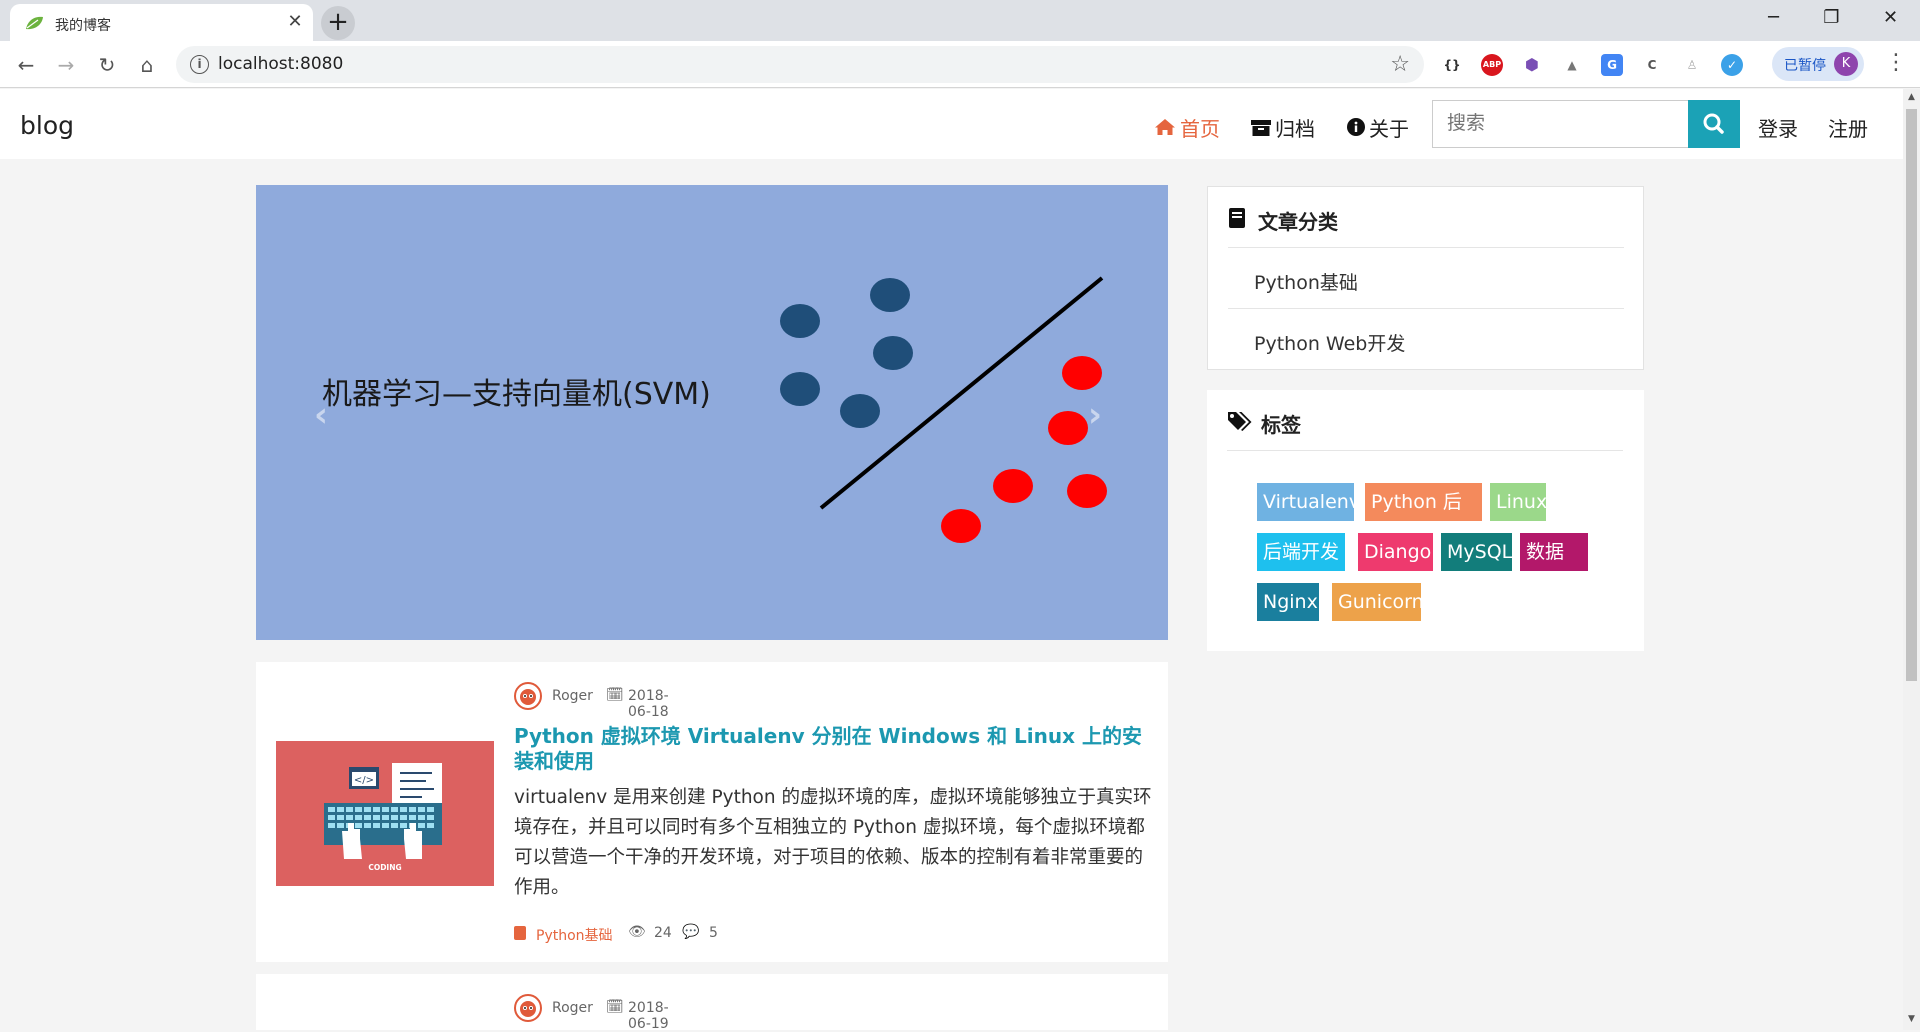 This screenshot has width=1920, height=1032. What do you see at coordinates (83, 26) in the screenshot?
I see `tab-title: 我的博客` at bounding box center [83, 26].